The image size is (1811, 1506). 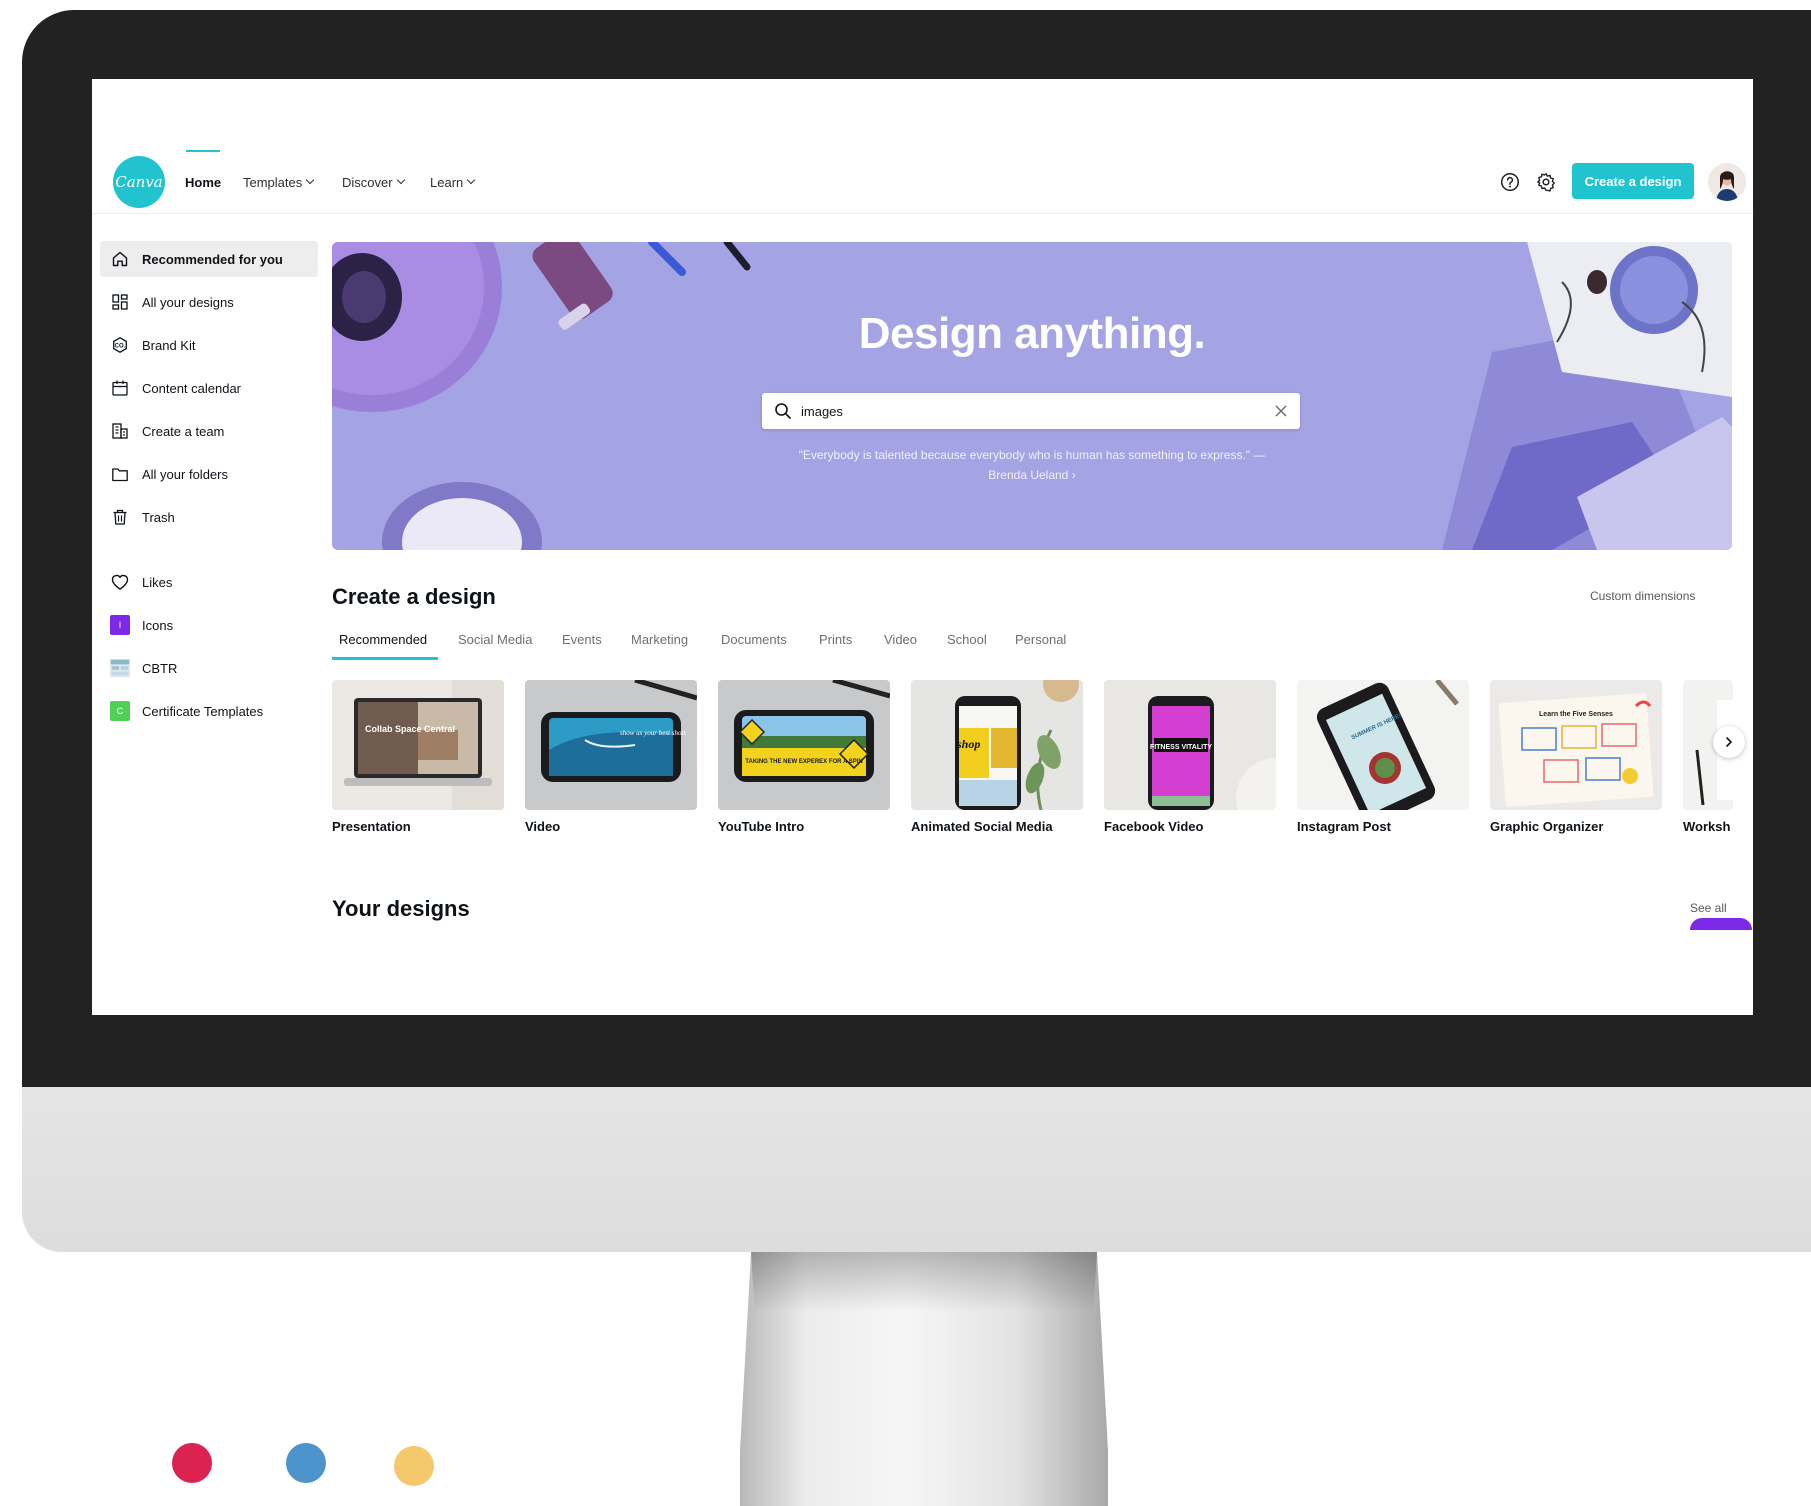 What do you see at coordinates (209, 625) in the screenshot?
I see `sidebar-folder-icons: I Icons` at bounding box center [209, 625].